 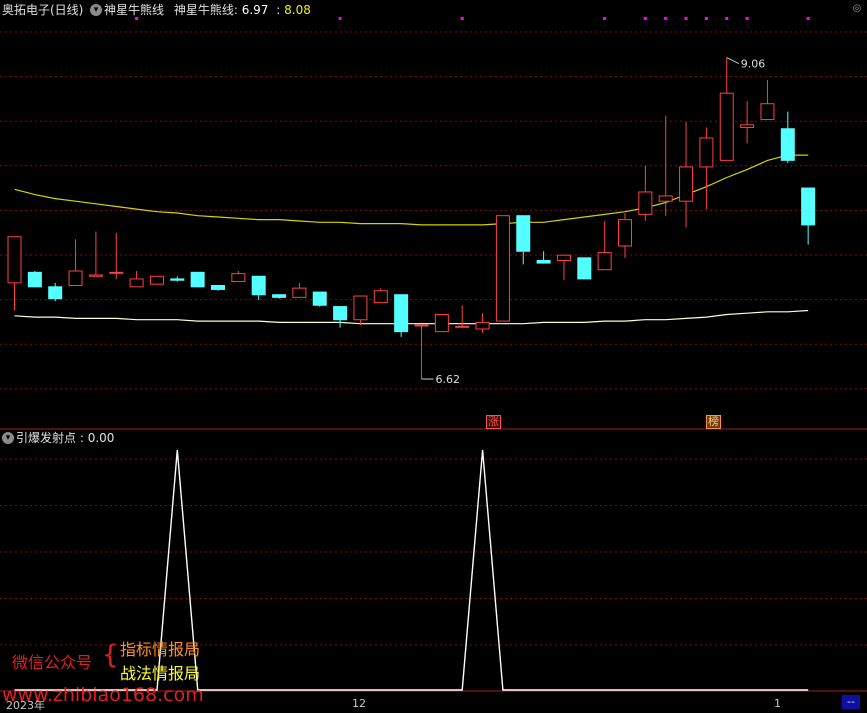 I want to click on sub-indicator-value: : 0.00, so click(x=97, y=438).